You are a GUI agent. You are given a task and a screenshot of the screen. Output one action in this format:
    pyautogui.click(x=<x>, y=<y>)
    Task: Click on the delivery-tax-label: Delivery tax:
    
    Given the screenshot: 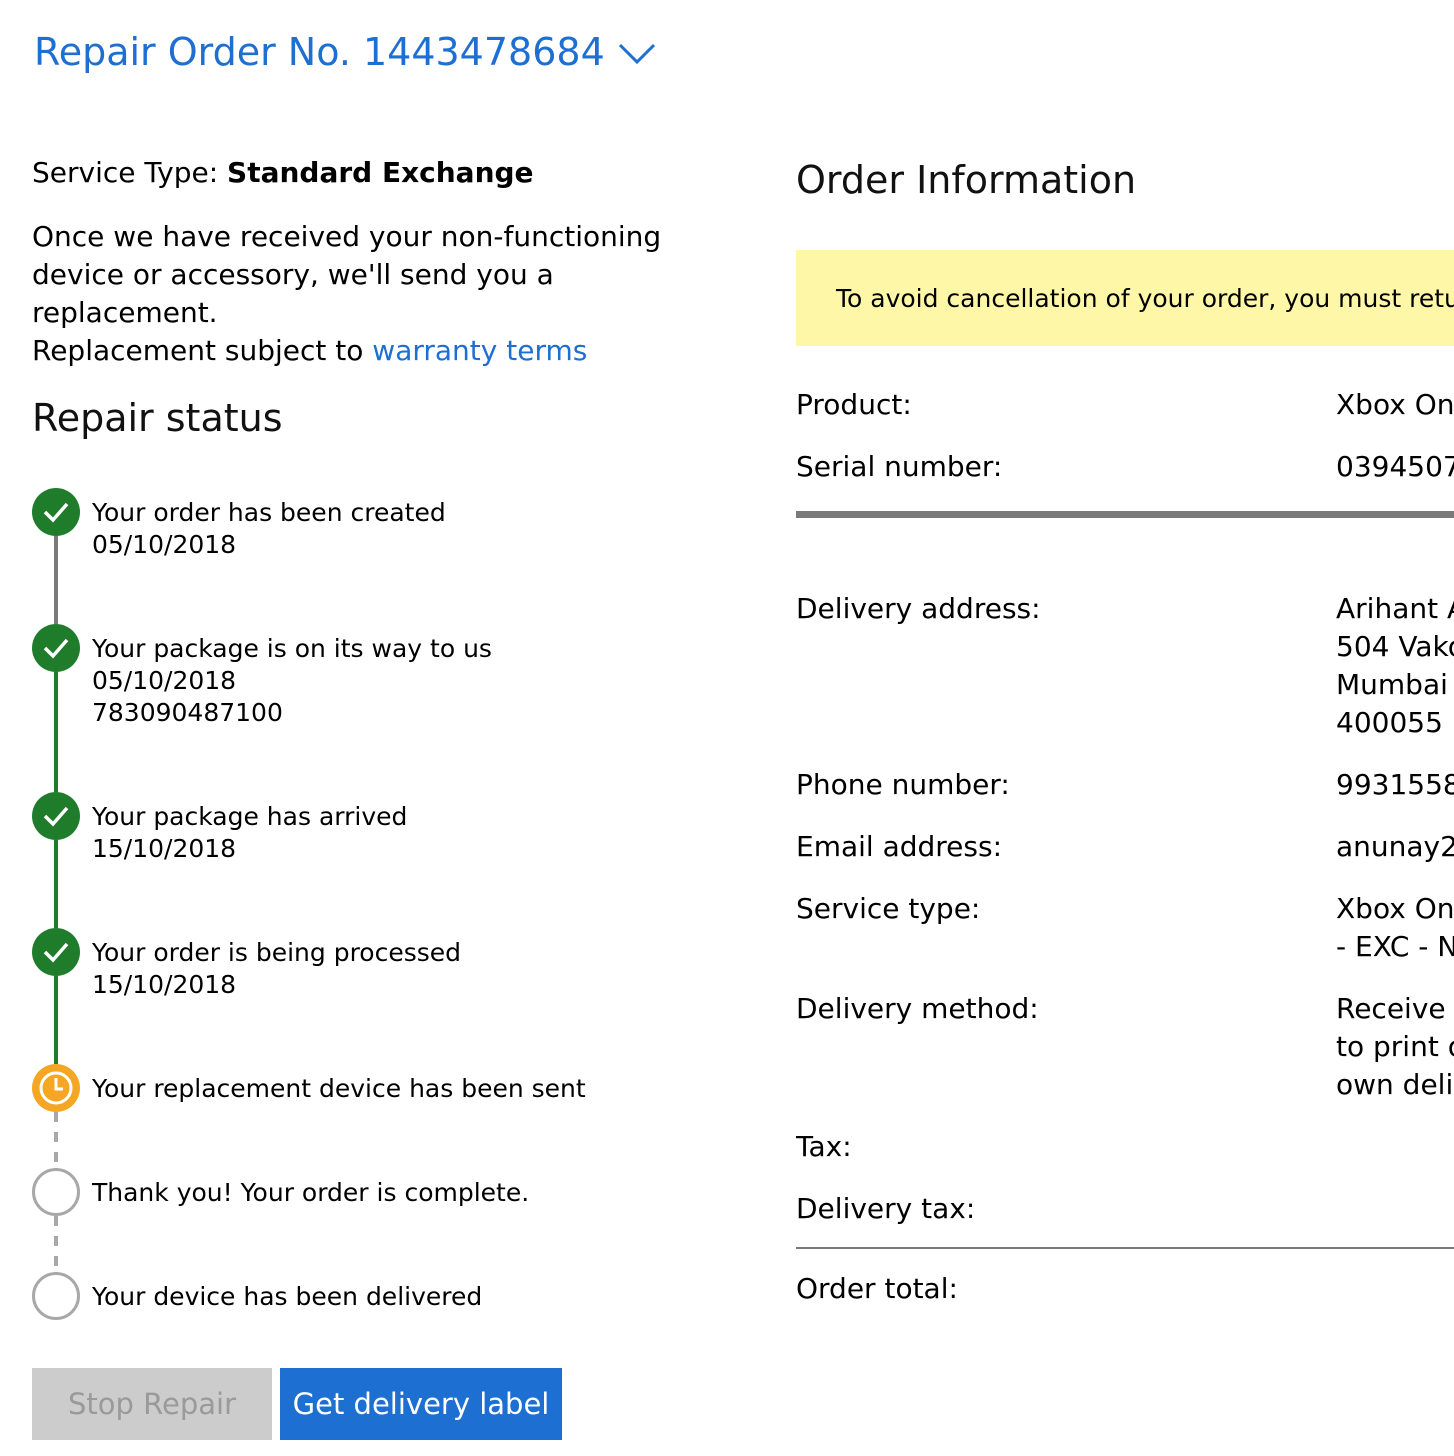 What is the action you would take?
    pyautogui.click(x=886, y=1208)
    